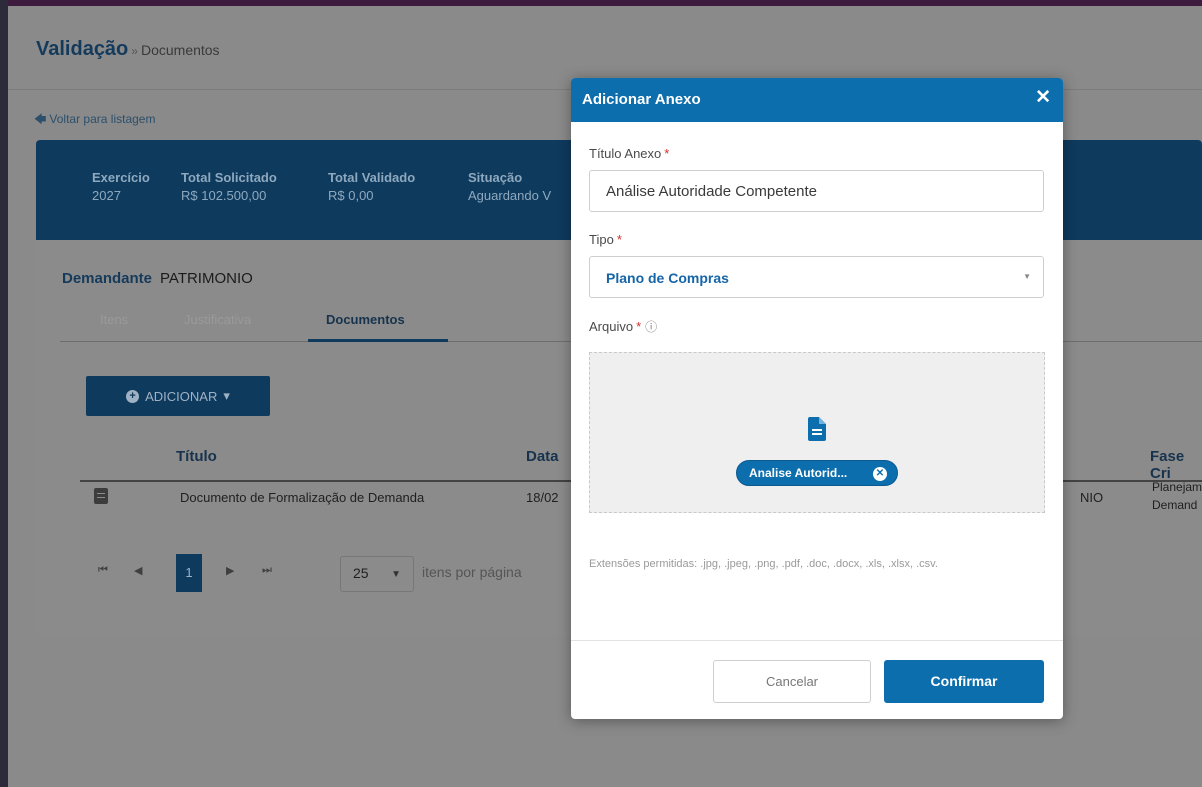 This screenshot has width=1202, height=787. What do you see at coordinates (817, 100) in the screenshot?
I see `modal-header: Adicionar Anexo ✕` at bounding box center [817, 100].